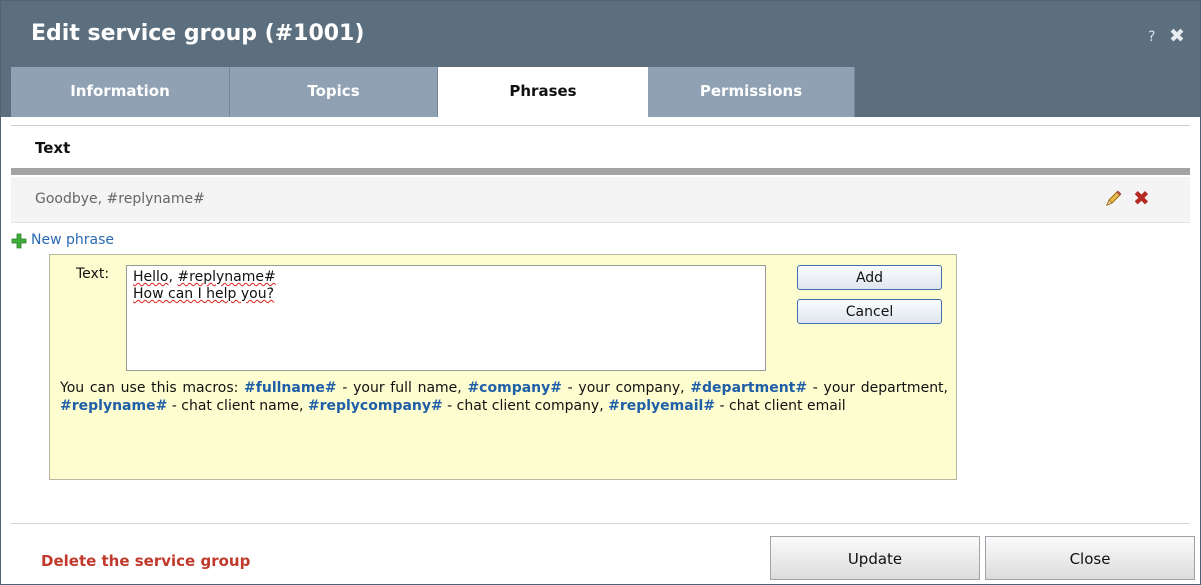 The width and height of the screenshot is (1201, 585). What do you see at coordinates (869, 277) in the screenshot?
I see `add-button: Add` at bounding box center [869, 277].